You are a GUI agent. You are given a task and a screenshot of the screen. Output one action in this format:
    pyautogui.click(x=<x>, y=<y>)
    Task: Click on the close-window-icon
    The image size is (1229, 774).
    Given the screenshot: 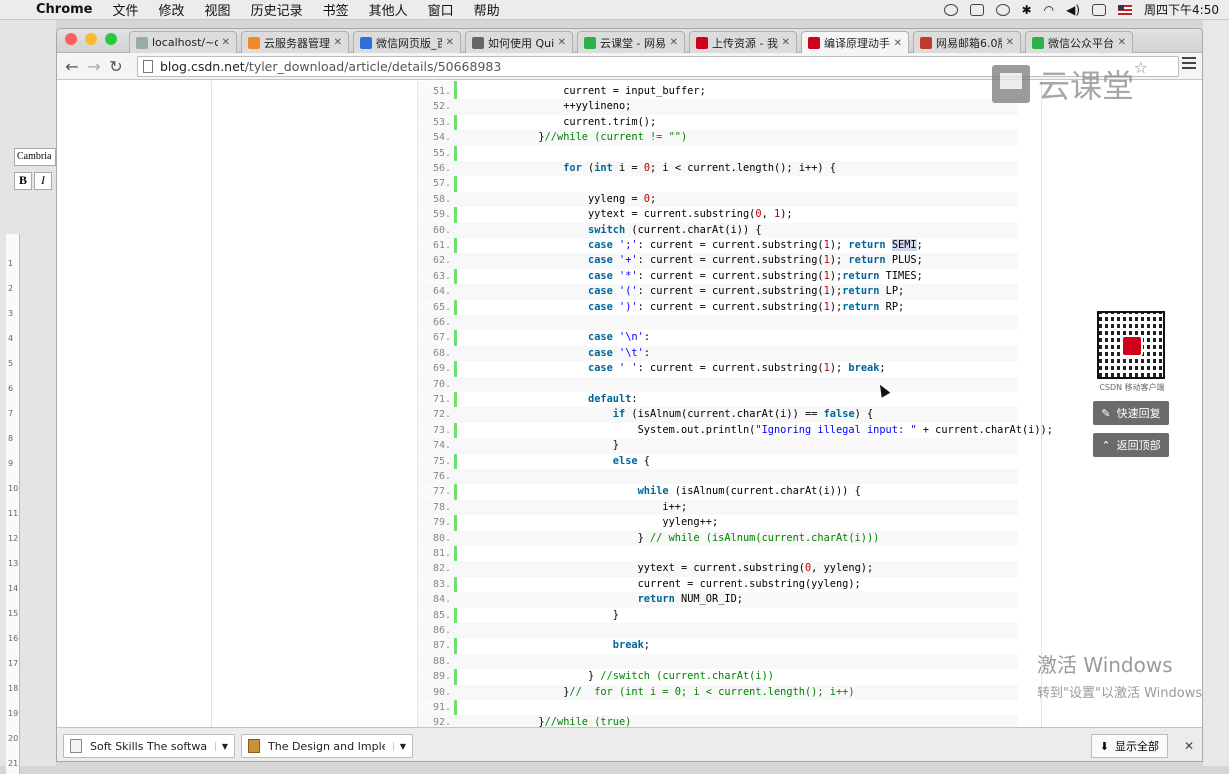 What is the action you would take?
    pyautogui.click(x=71, y=39)
    